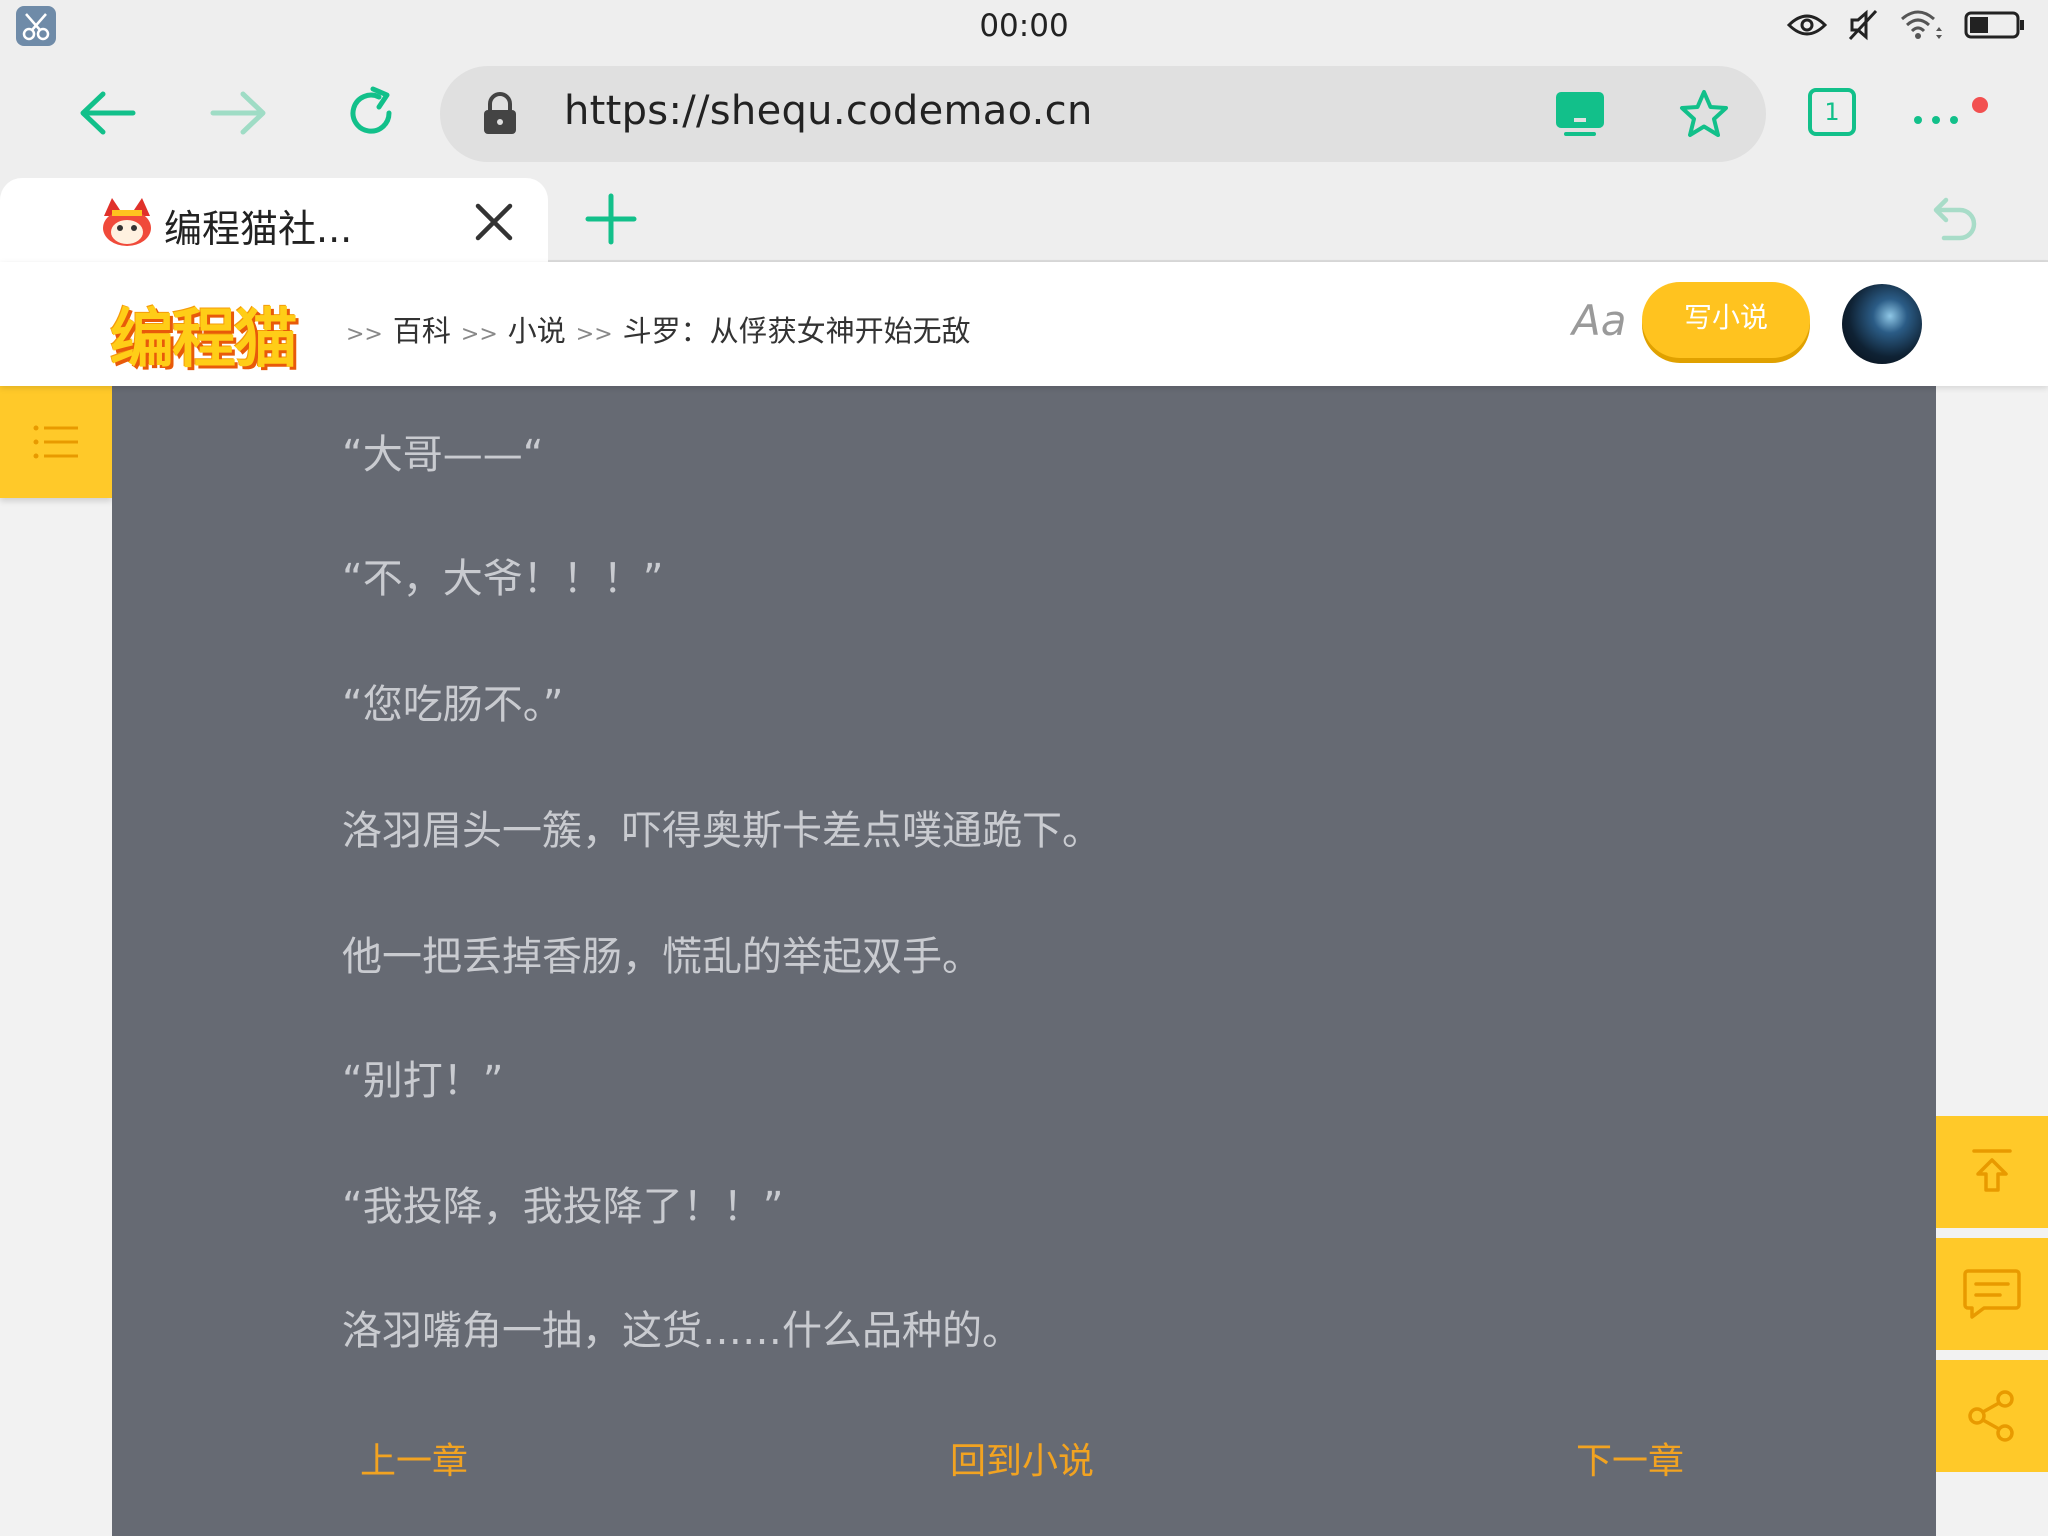 The image size is (2048, 1536). Describe the element at coordinates (722, 831) in the screenshot. I see `paragraph: 洛羽眉头一簇，吓得奥斯卡差点噗通跪下。` at that location.